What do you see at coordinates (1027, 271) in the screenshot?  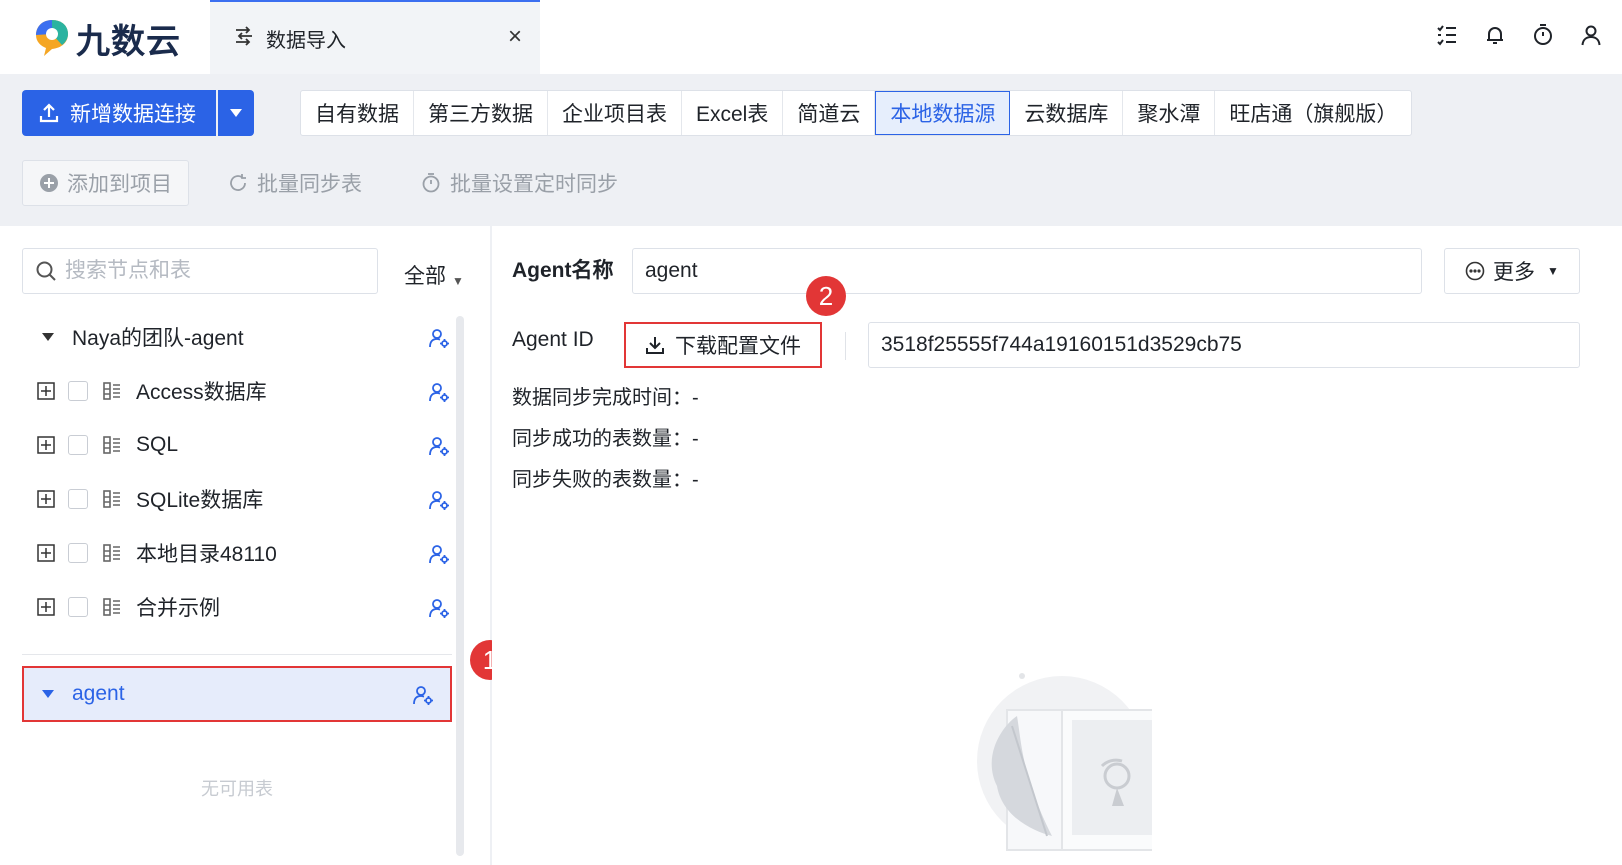 I see `agent-name-field: agent` at bounding box center [1027, 271].